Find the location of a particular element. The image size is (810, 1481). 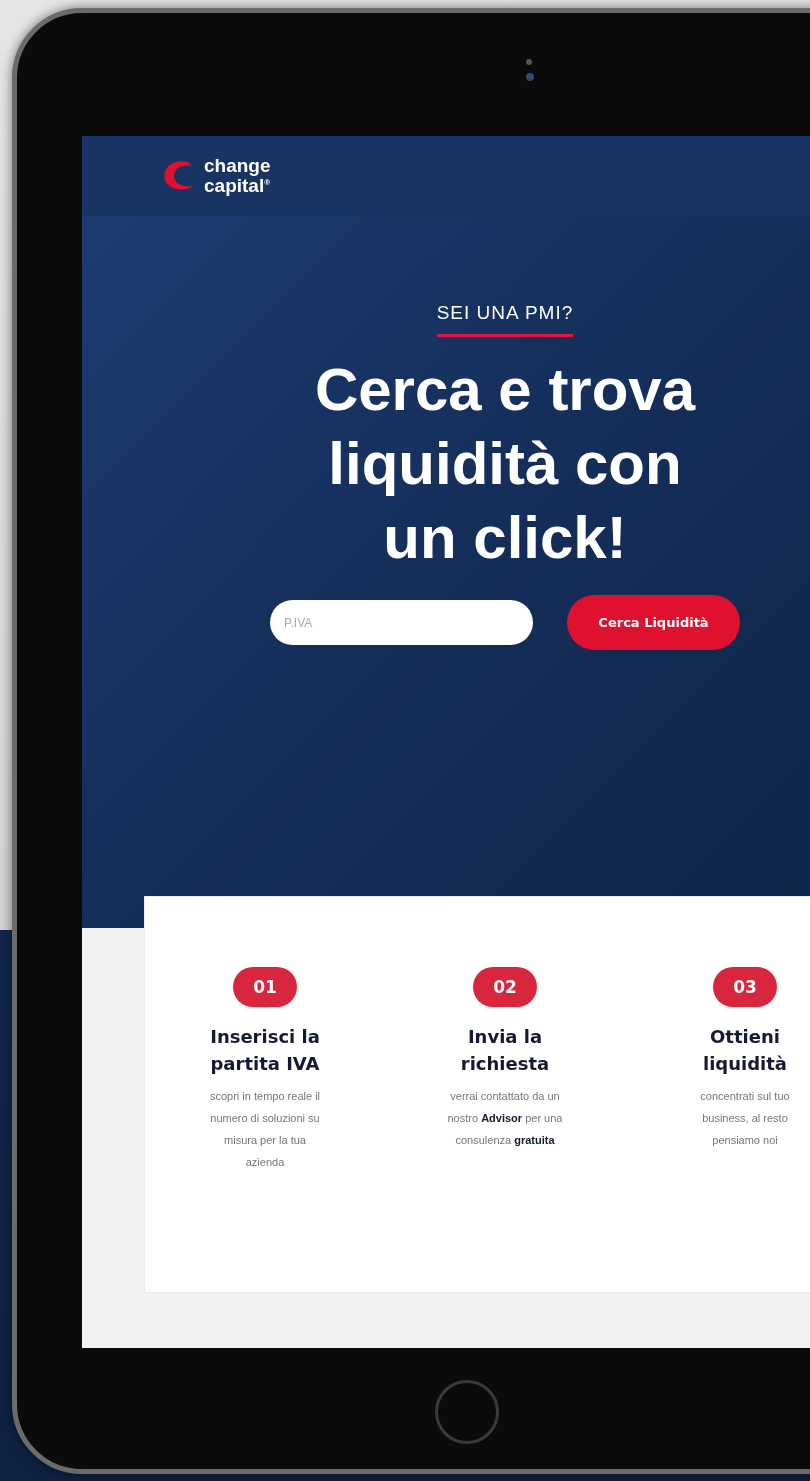

step-title: Invia la richiesta is located at coordinates (505, 1050).